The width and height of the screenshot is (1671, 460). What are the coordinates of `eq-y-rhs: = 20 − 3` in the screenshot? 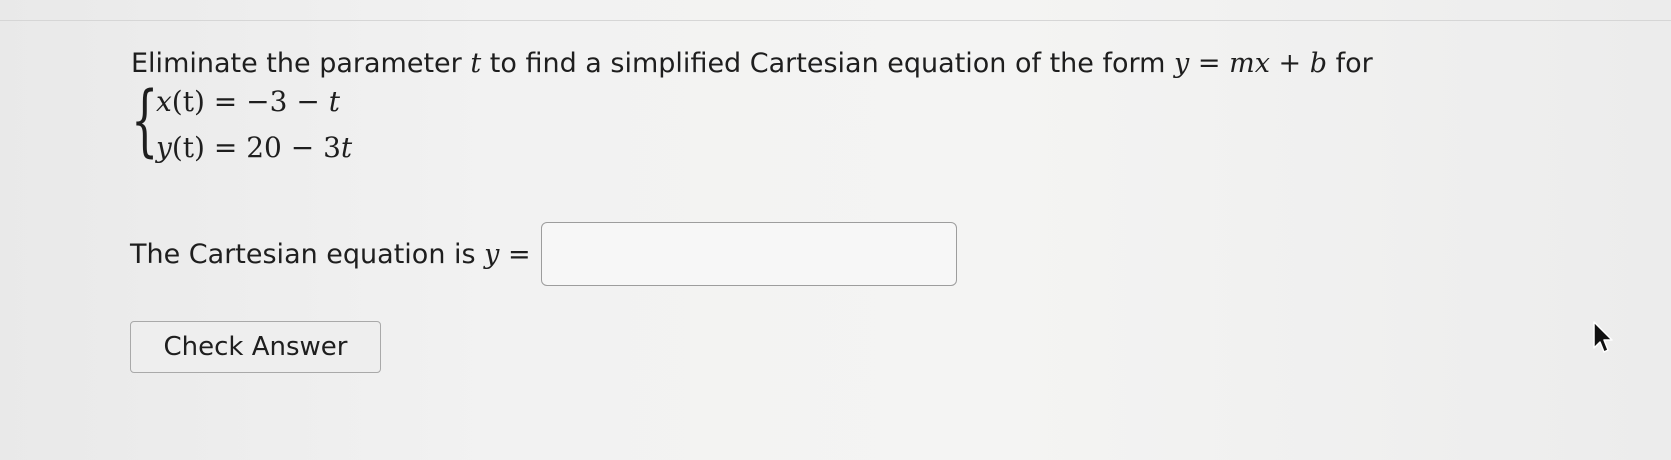 It's located at (272, 147).